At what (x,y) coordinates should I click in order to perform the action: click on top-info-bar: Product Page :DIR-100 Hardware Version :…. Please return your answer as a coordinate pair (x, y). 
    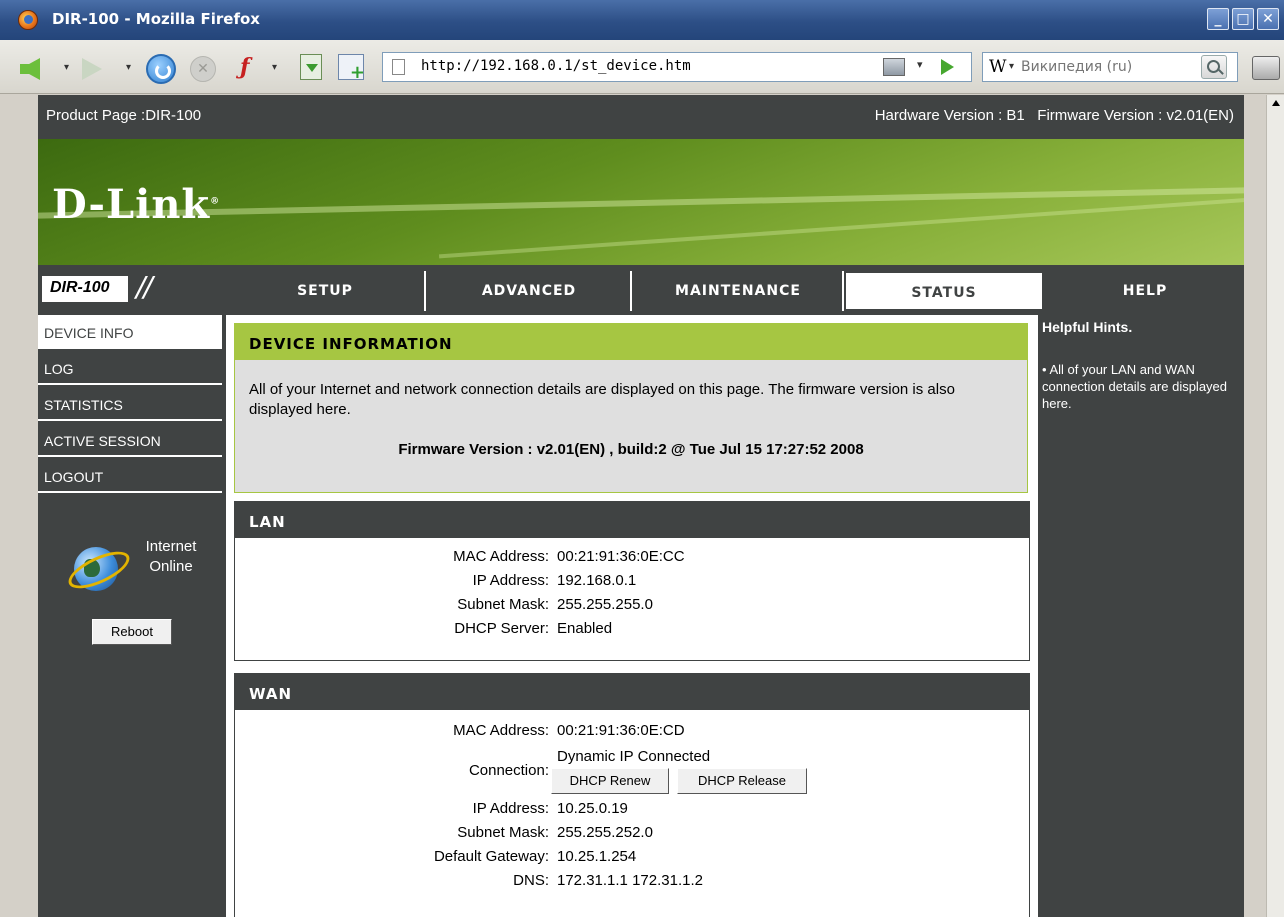
    Looking at the image, I should click on (641, 116).